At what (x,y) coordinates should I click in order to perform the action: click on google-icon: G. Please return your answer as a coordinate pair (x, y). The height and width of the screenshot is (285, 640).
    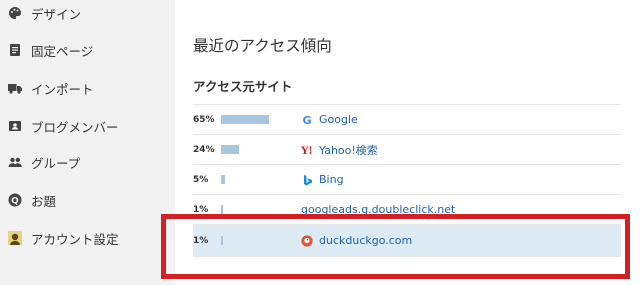
    Looking at the image, I should click on (307, 120).